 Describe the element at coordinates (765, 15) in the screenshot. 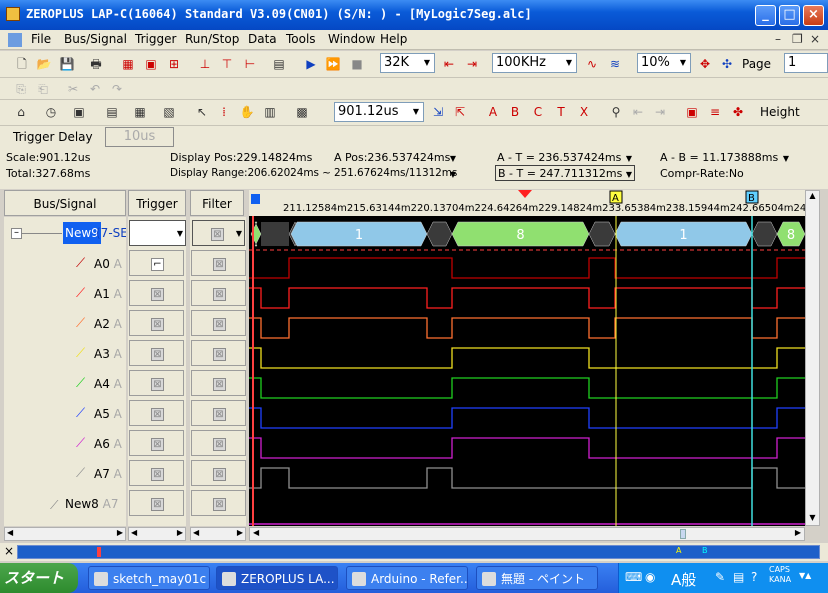

I see `minimize-button: _` at that location.